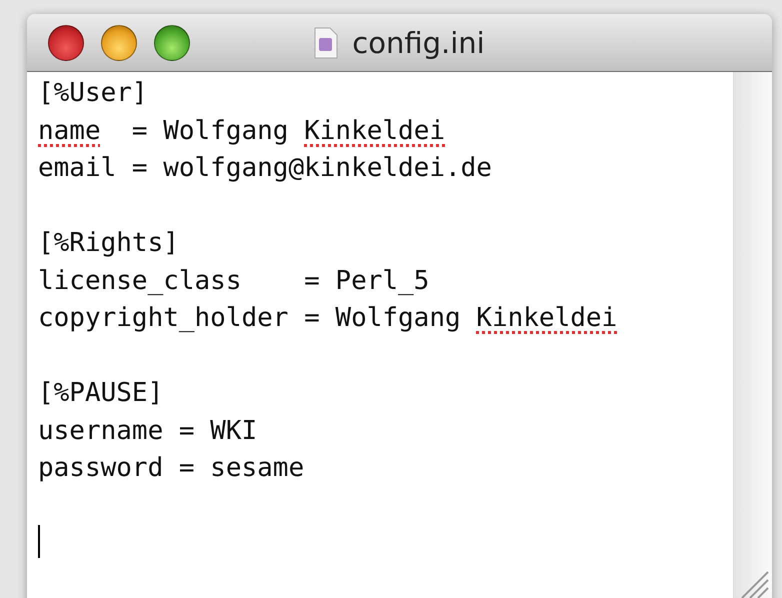 This screenshot has height=598, width=782. What do you see at coordinates (172, 43) in the screenshot?
I see `zoom-button` at bounding box center [172, 43].